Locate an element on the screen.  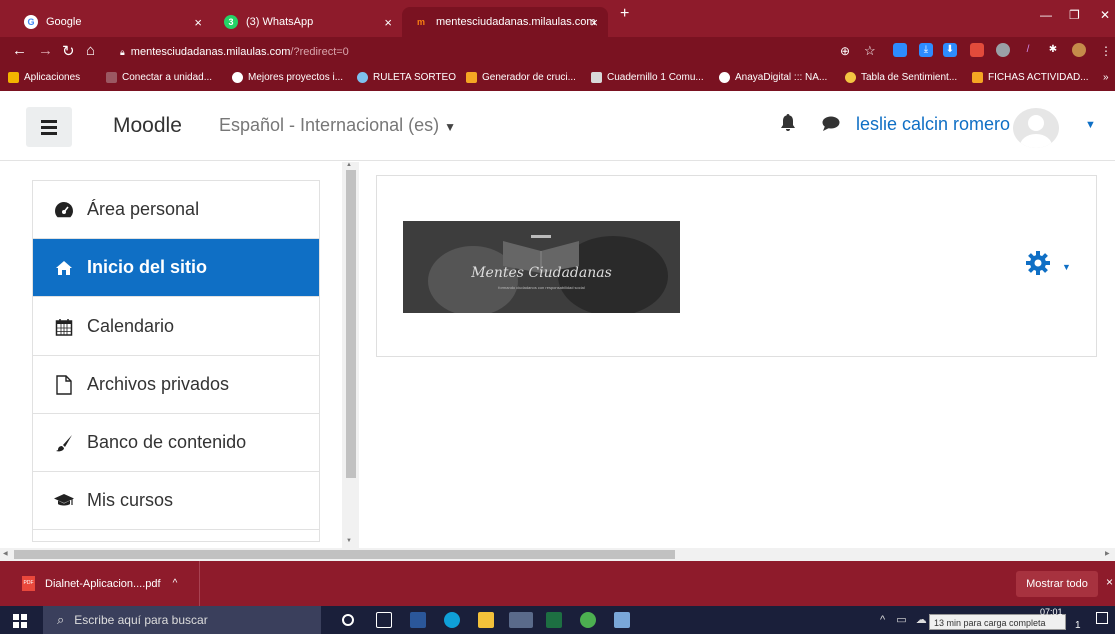
battery-icon: ▭ is located at coordinates (901, 620).